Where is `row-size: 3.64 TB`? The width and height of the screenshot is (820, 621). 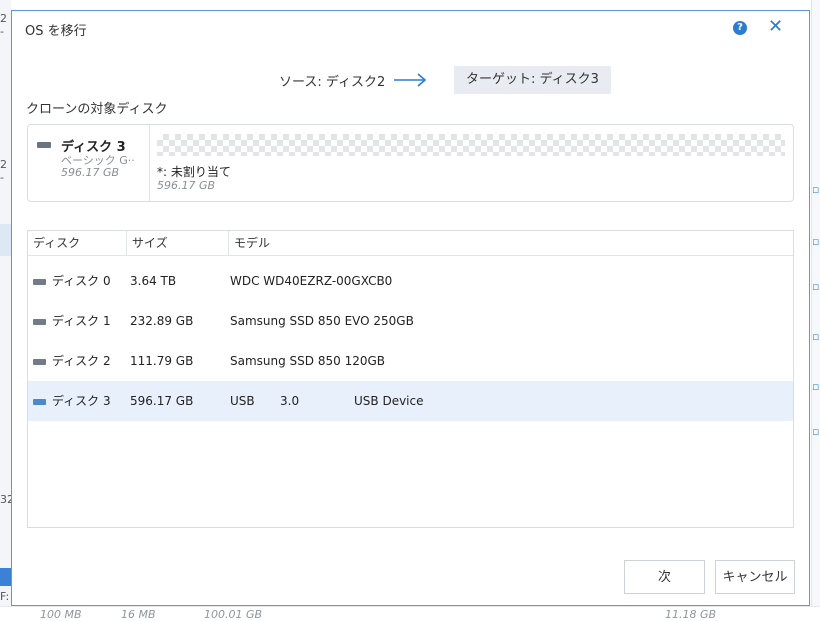
row-size: 3.64 TB is located at coordinates (153, 281).